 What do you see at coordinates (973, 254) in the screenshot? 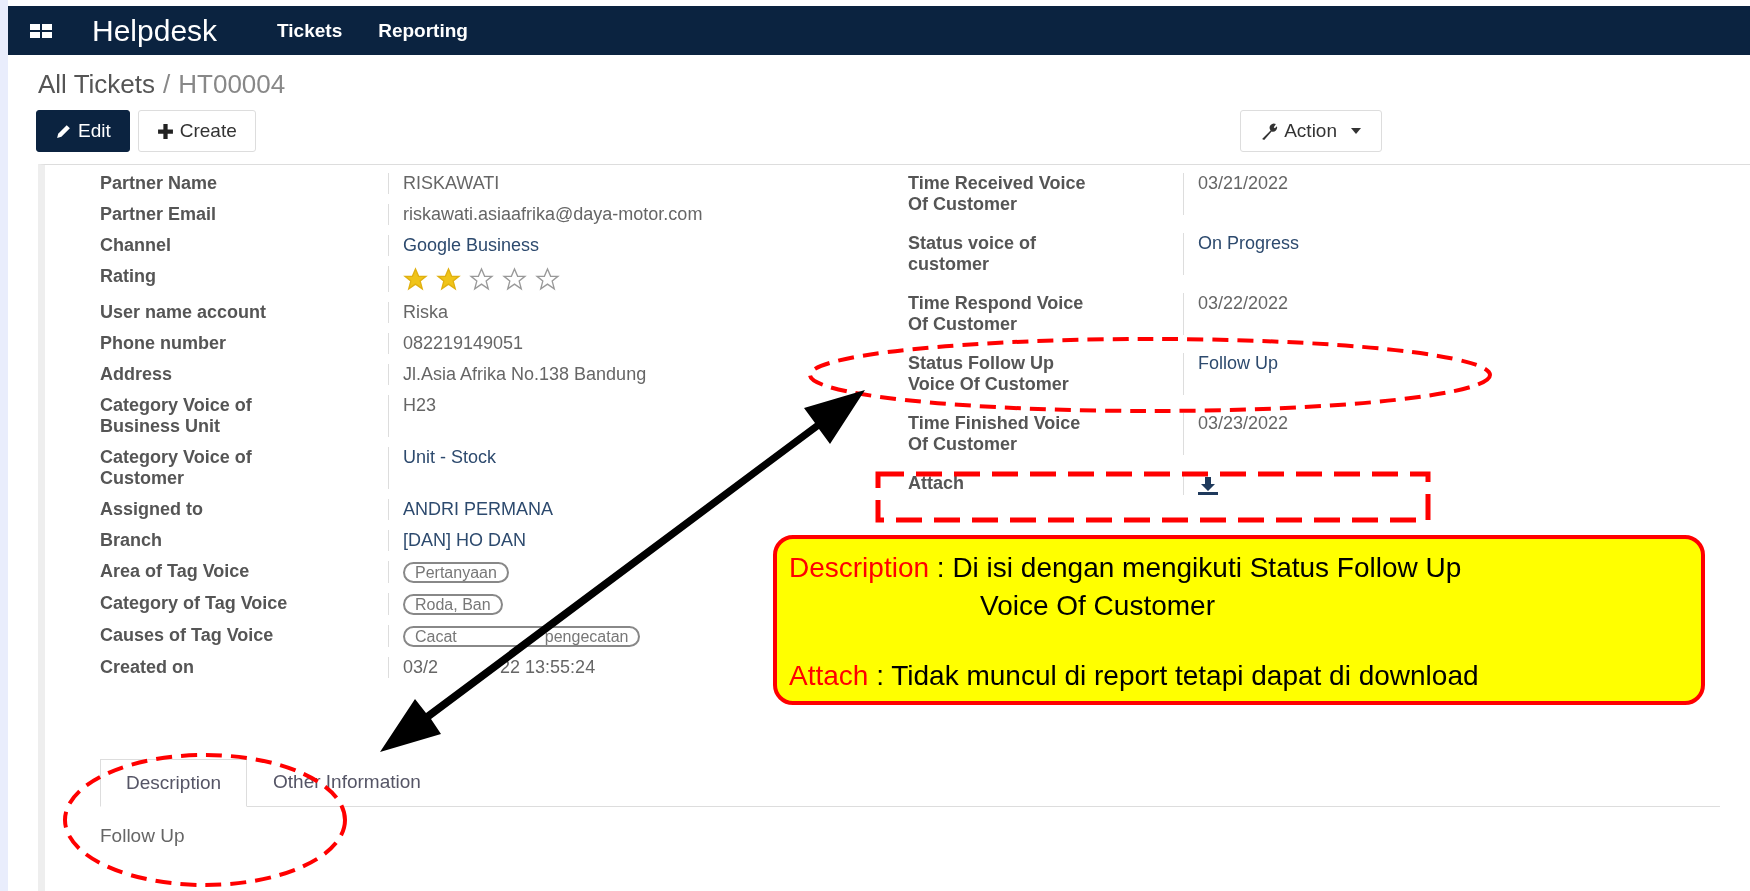
I see `field-label: Status voice of customer` at bounding box center [973, 254].